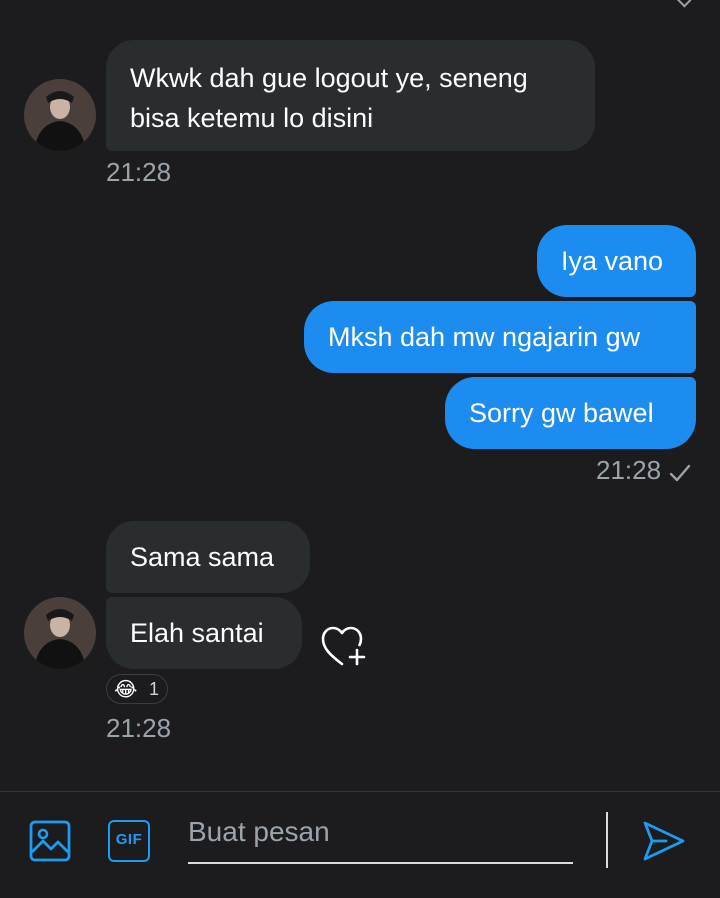  I want to click on message-input-placeholder: Buat pesan, so click(259, 831).